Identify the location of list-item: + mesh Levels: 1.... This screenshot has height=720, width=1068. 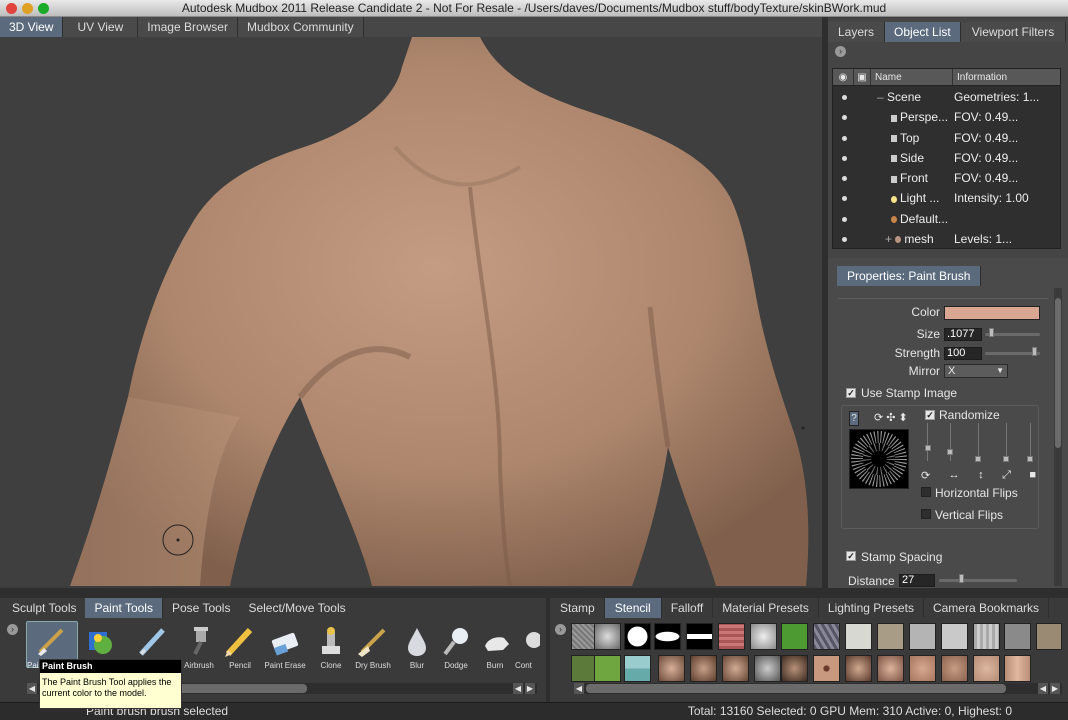
(946, 239).